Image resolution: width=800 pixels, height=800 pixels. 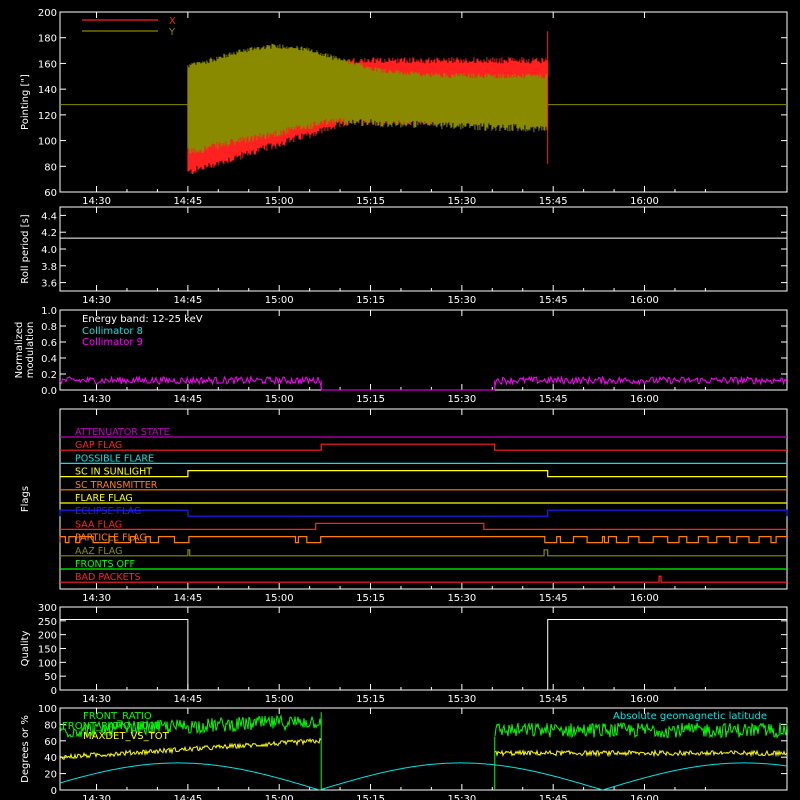 I want to click on legend-label-collimator-8: Collimator 8, so click(x=112, y=331).